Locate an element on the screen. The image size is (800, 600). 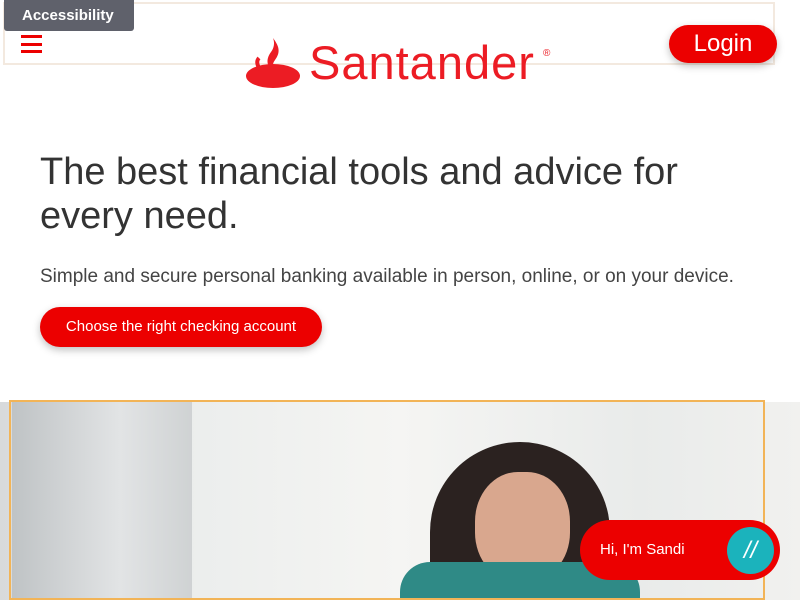
chat-label: Hi, I'm Sandi is located at coordinates (642, 549).